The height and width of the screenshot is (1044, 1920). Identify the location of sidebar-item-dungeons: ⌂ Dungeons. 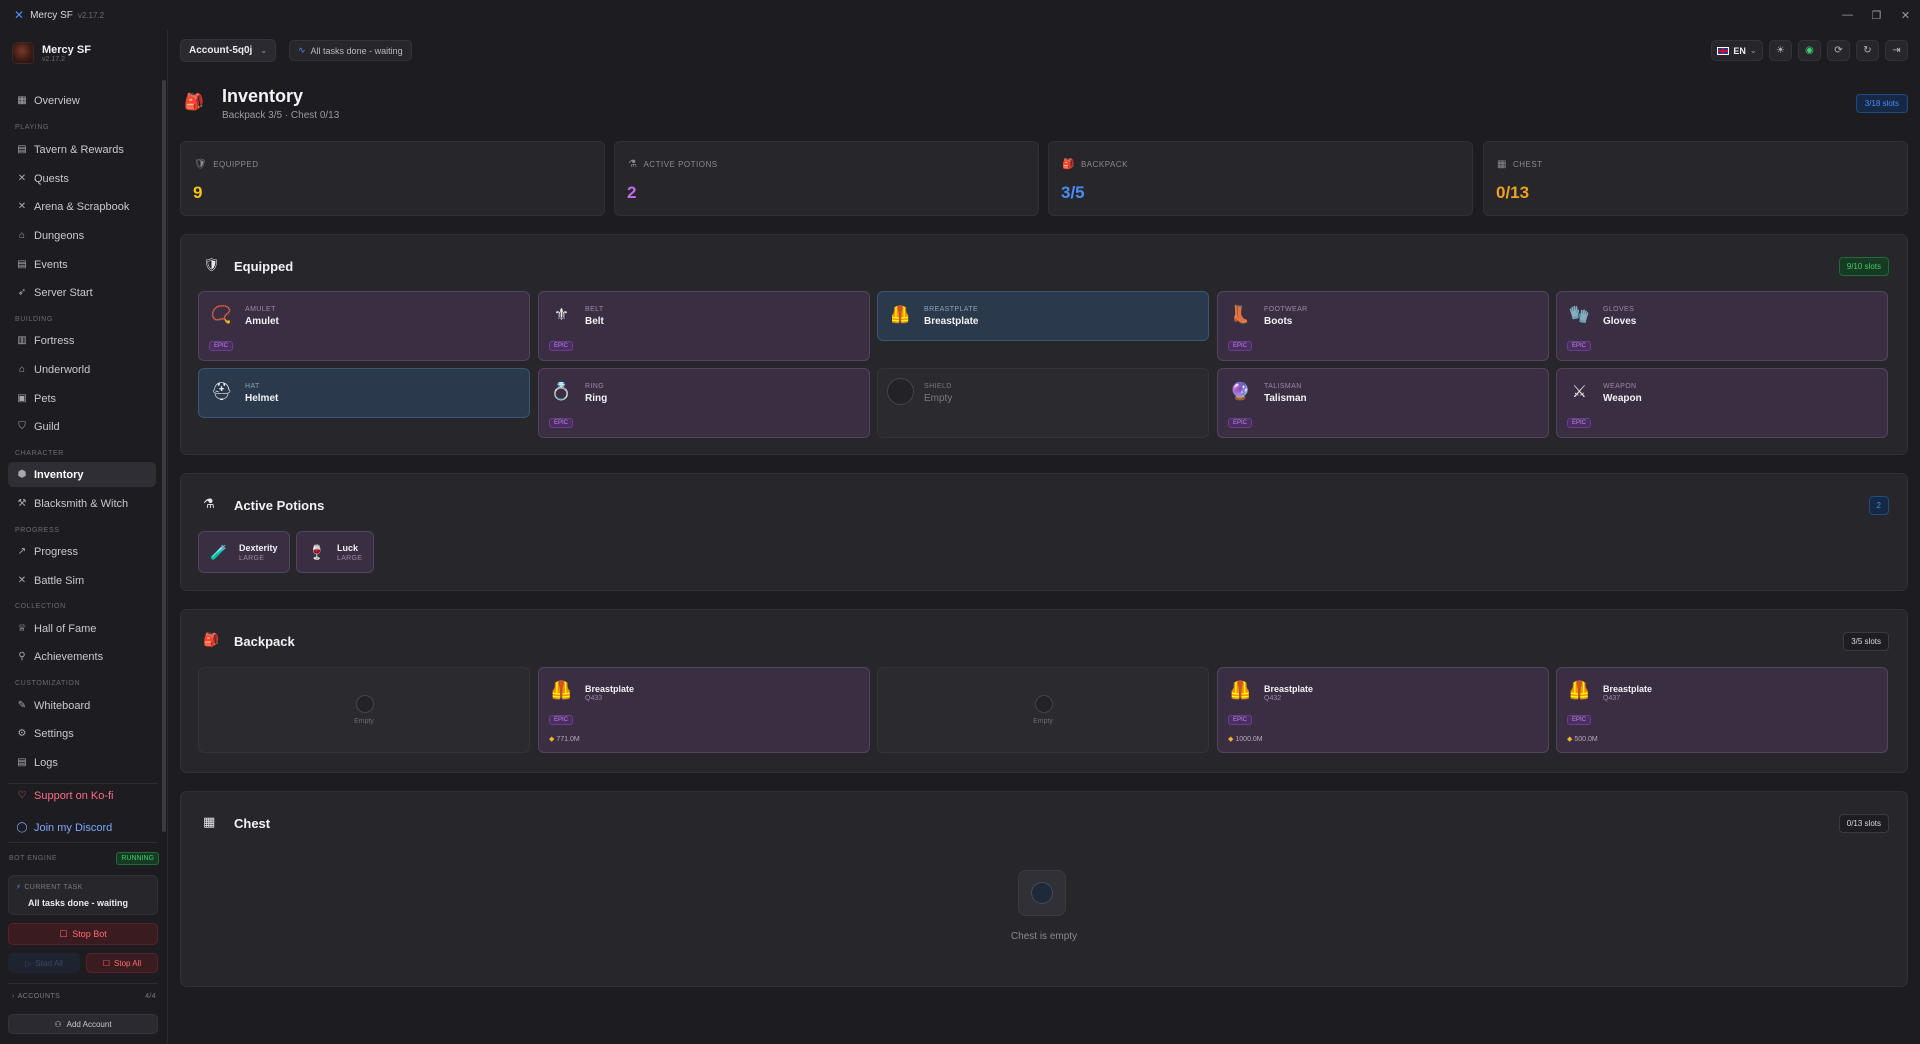
(82, 235).